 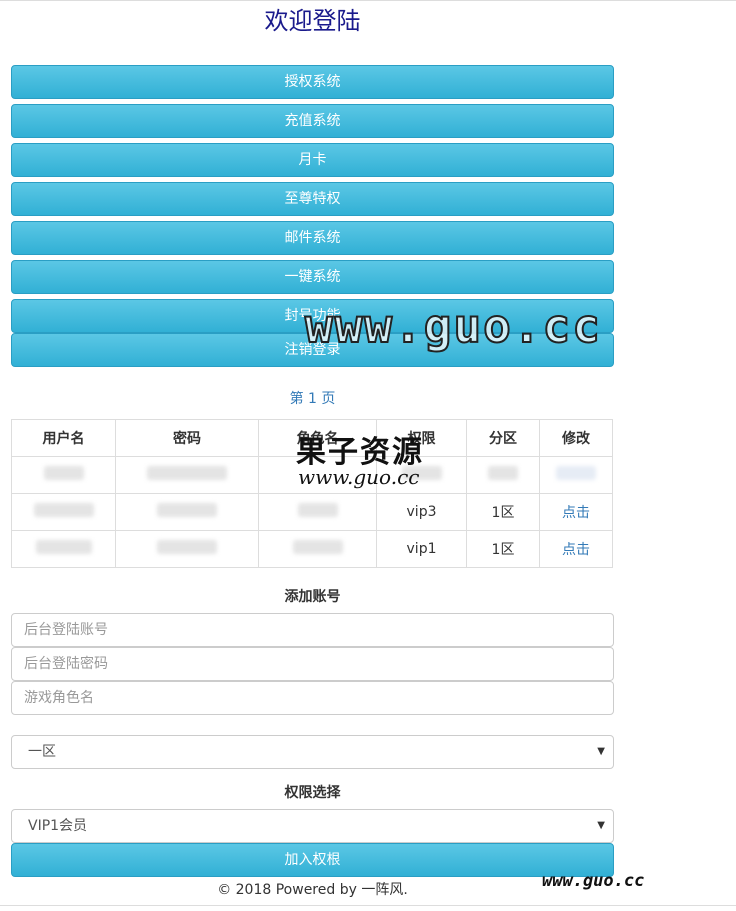 What do you see at coordinates (503, 438) in the screenshot?
I see `col-zone: 分区` at bounding box center [503, 438].